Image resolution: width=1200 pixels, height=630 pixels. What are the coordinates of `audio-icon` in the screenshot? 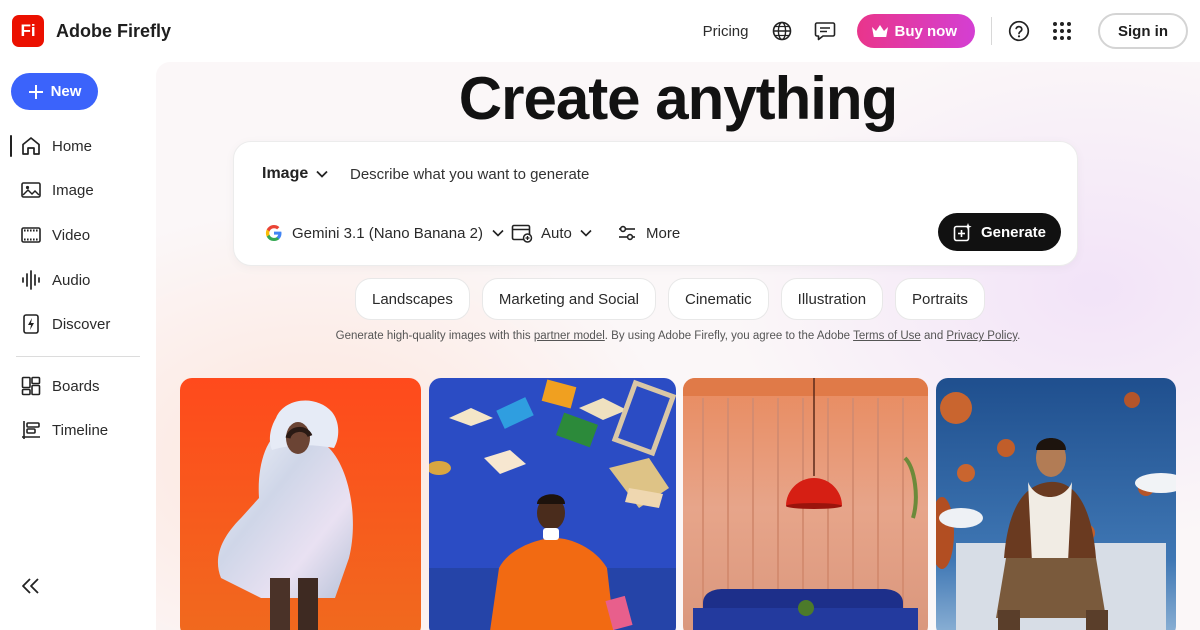 It's located at (31, 280).